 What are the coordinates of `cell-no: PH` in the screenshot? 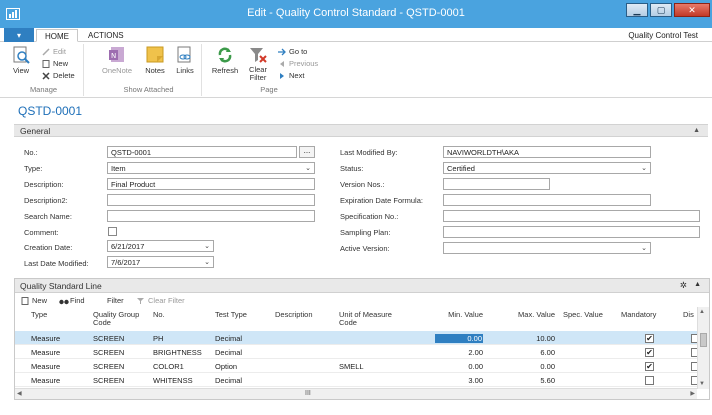 It's located at (158, 338).